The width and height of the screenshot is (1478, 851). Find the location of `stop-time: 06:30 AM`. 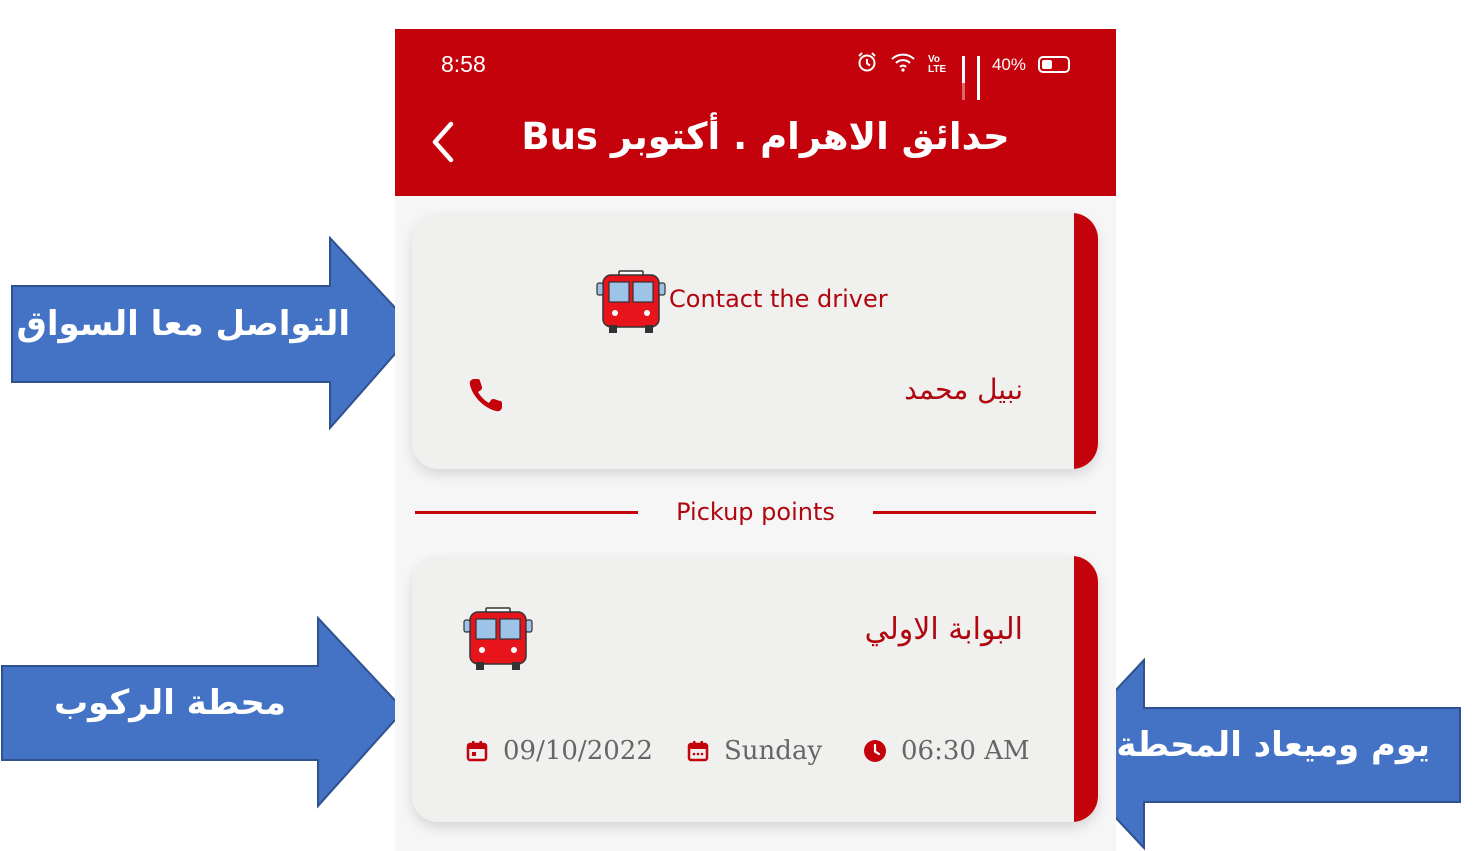

stop-time: 06:30 AM is located at coordinates (946, 751).